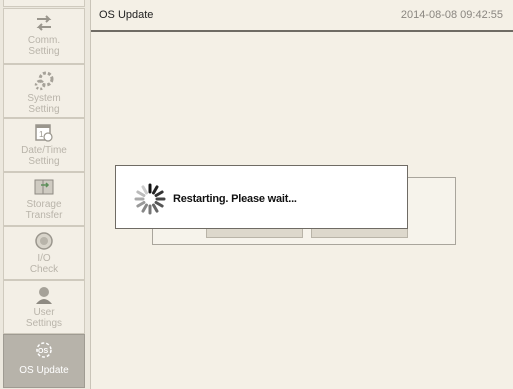 The height and width of the screenshot is (389, 513). I want to click on sidebar-item-os-update: OS OS Update, so click(44, 361).